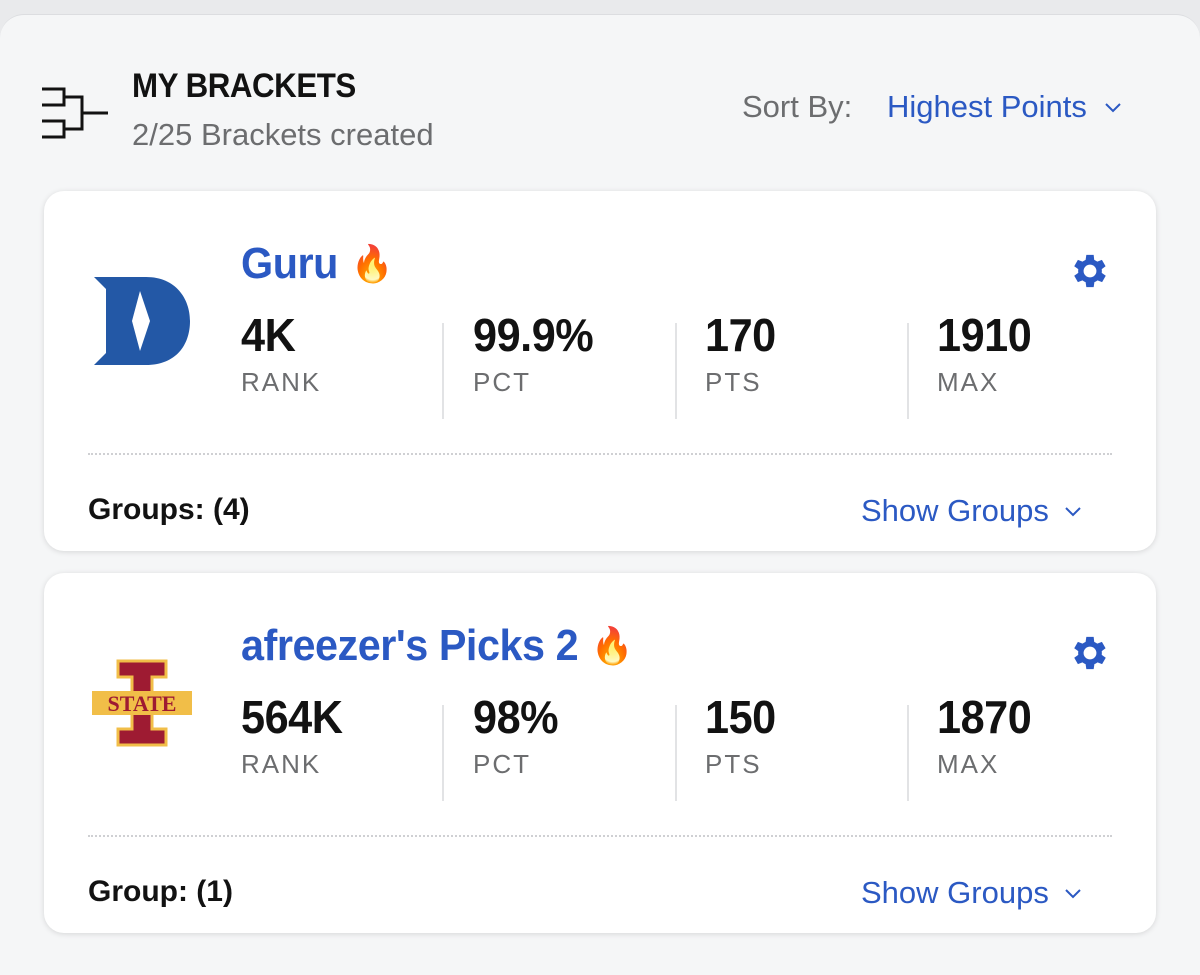 The width and height of the screenshot is (1200, 975). I want to click on groups-count: Groups: (4), so click(169, 509).